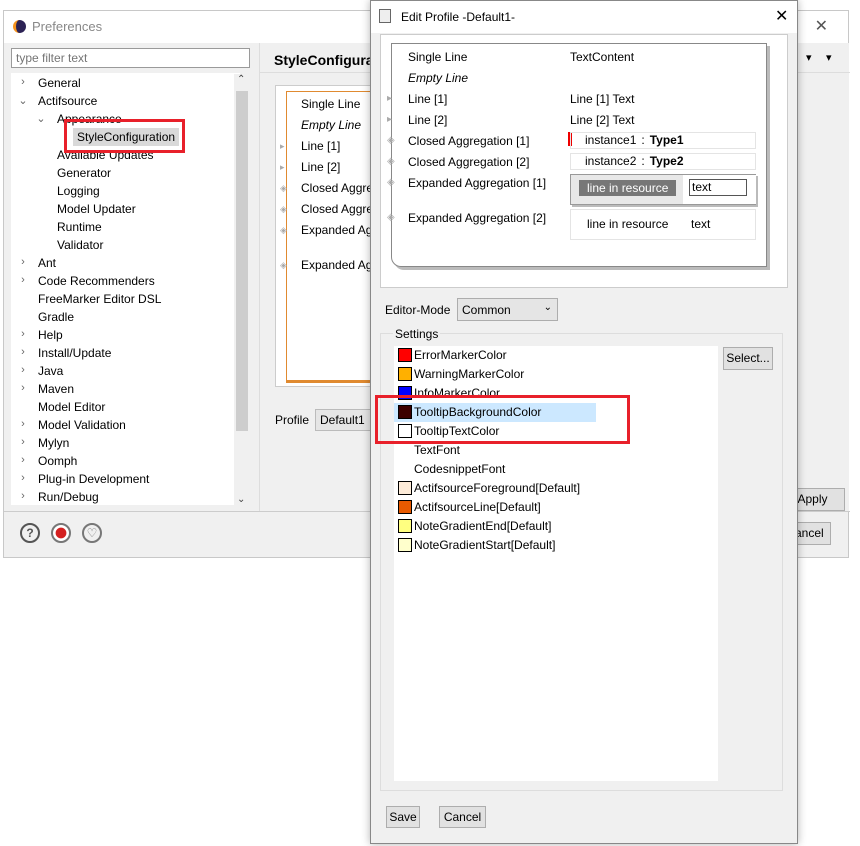 The image size is (860, 846). What do you see at coordinates (428, 99) in the screenshot?
I see `preview-label: Line [1]` at bounding box center [428, 99].